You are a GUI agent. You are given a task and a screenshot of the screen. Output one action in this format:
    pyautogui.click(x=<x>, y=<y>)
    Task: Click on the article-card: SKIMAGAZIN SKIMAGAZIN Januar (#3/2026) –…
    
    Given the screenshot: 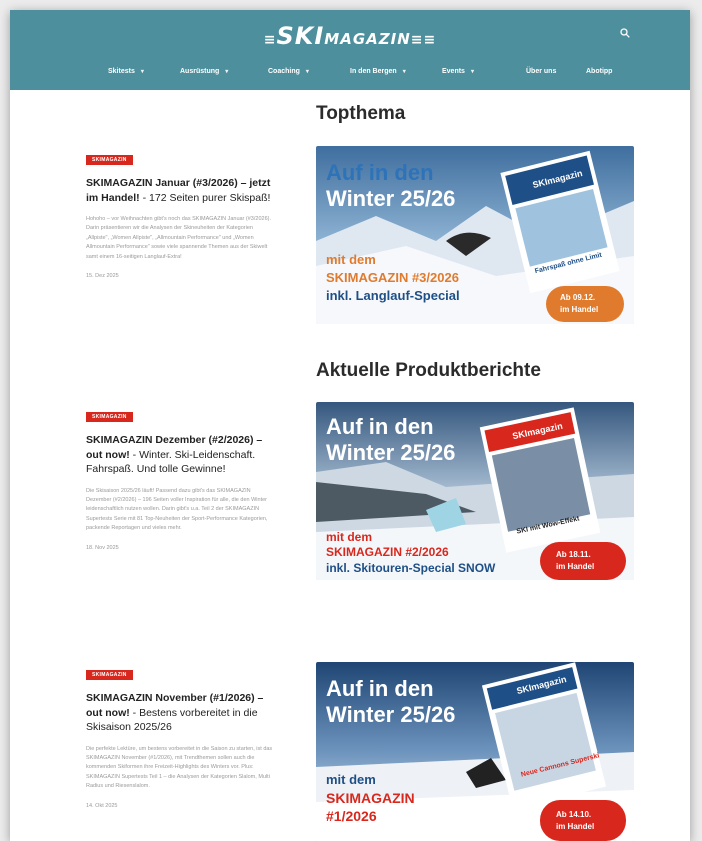 What is the action you would take?
    pyautogui.click(x=181, y=213)
    